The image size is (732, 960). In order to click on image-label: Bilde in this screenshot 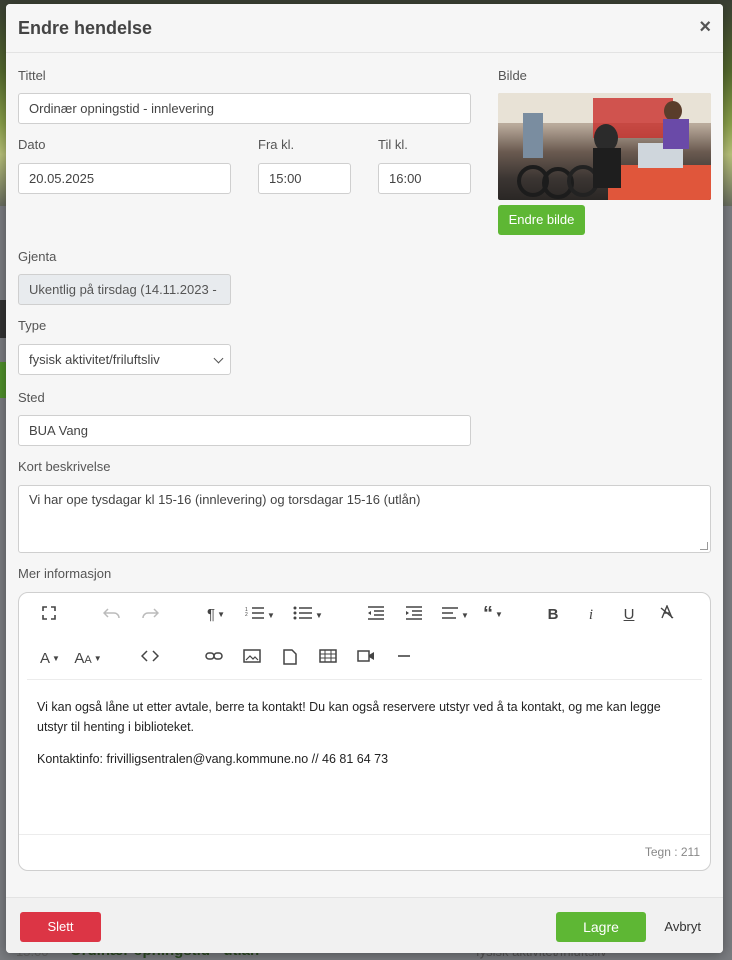, I will do `click(512, 75)`.